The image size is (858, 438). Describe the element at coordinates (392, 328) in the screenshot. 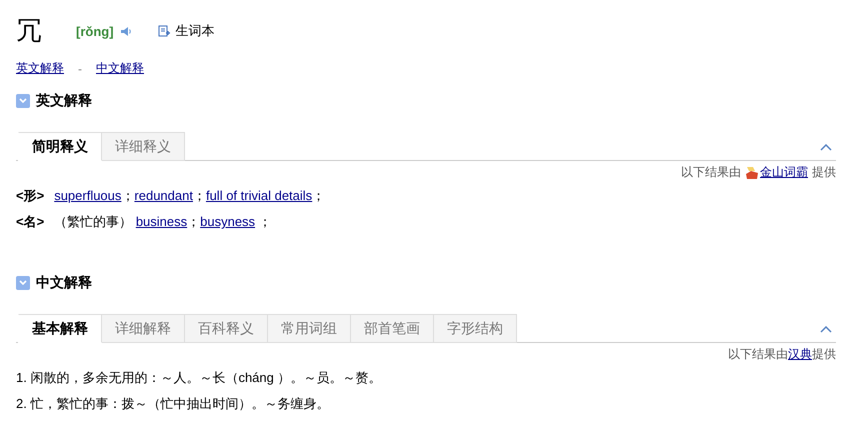

I see `tab: 部首笔画` at that location.